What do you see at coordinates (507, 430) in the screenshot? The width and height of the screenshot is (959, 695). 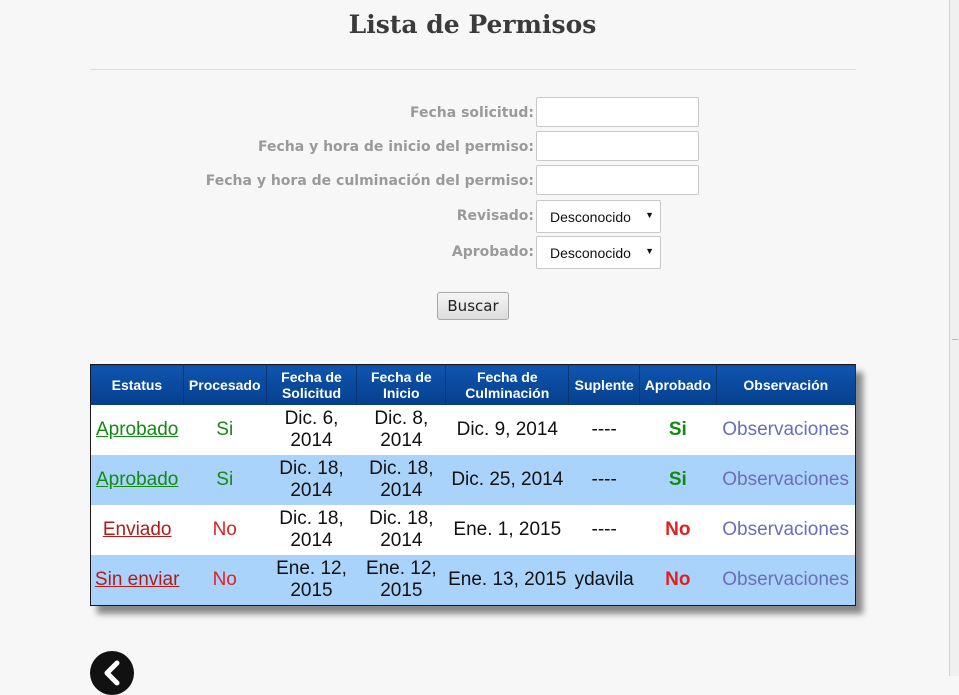 I see `fecha-culminacion-cell: Dic. 9, 2014` at bounding box center [507, 430].